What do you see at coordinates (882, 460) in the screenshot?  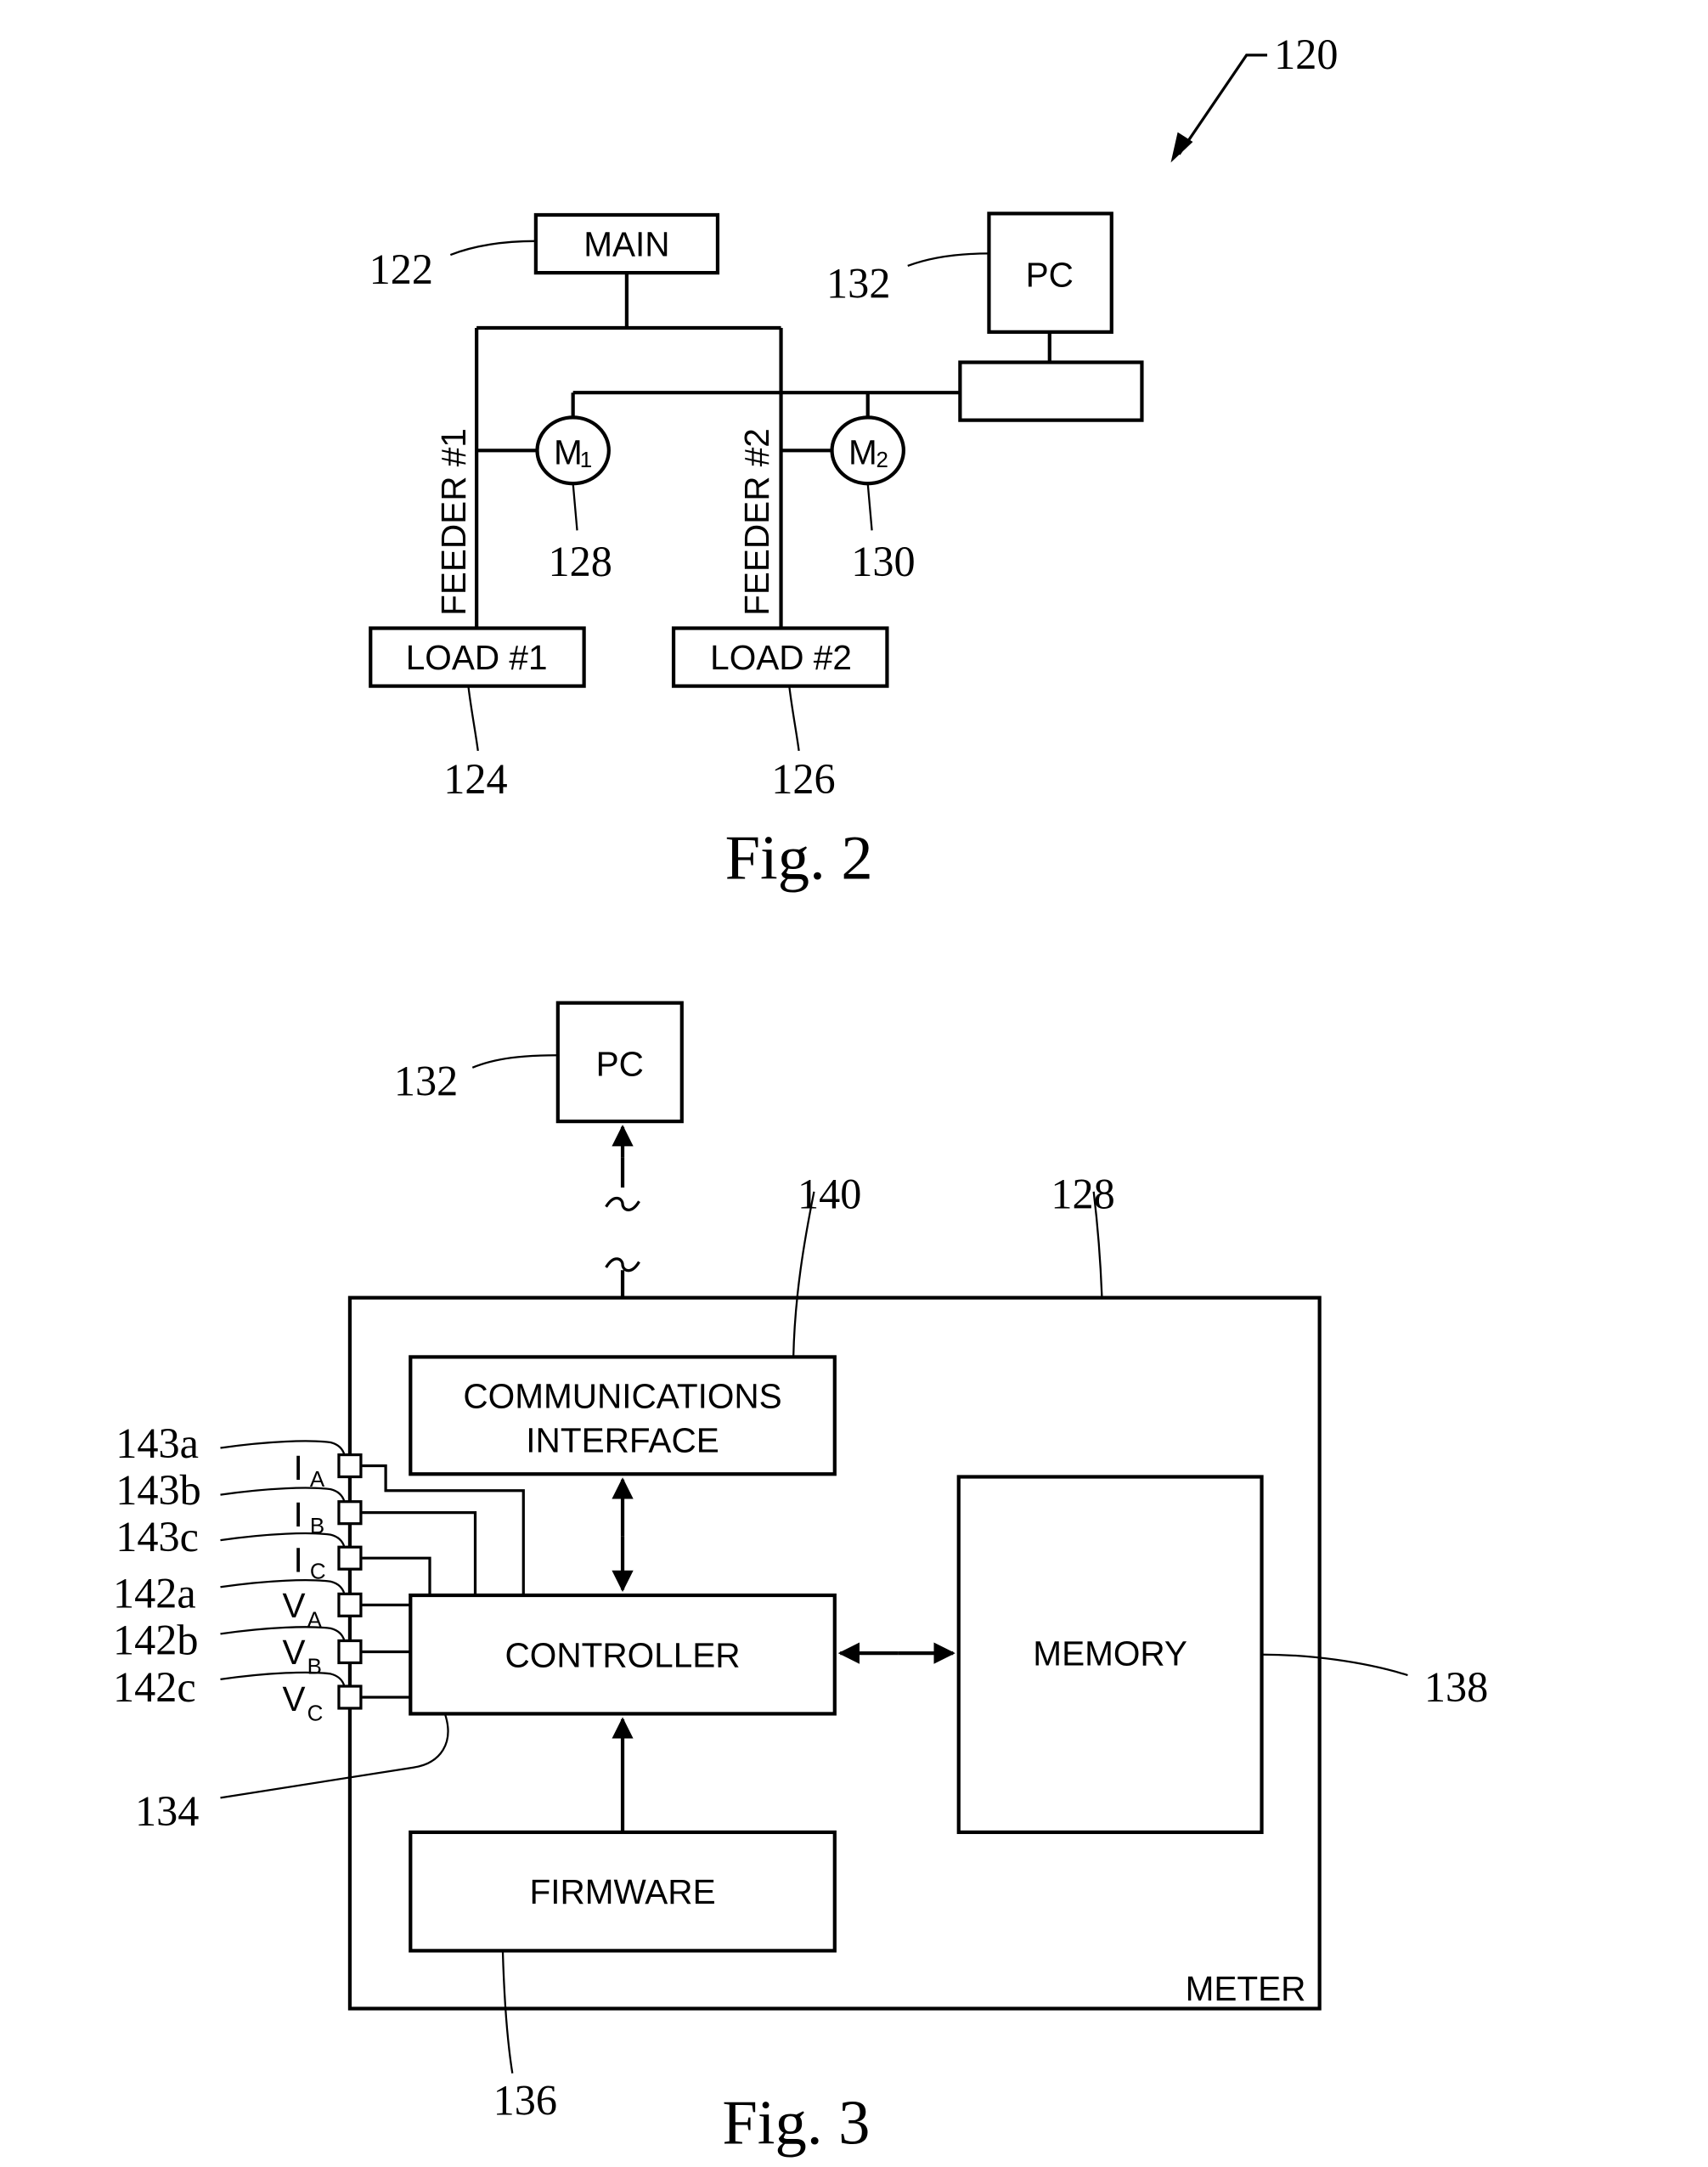 I see `m2-sub: 2` at bounding box center [882, 460].